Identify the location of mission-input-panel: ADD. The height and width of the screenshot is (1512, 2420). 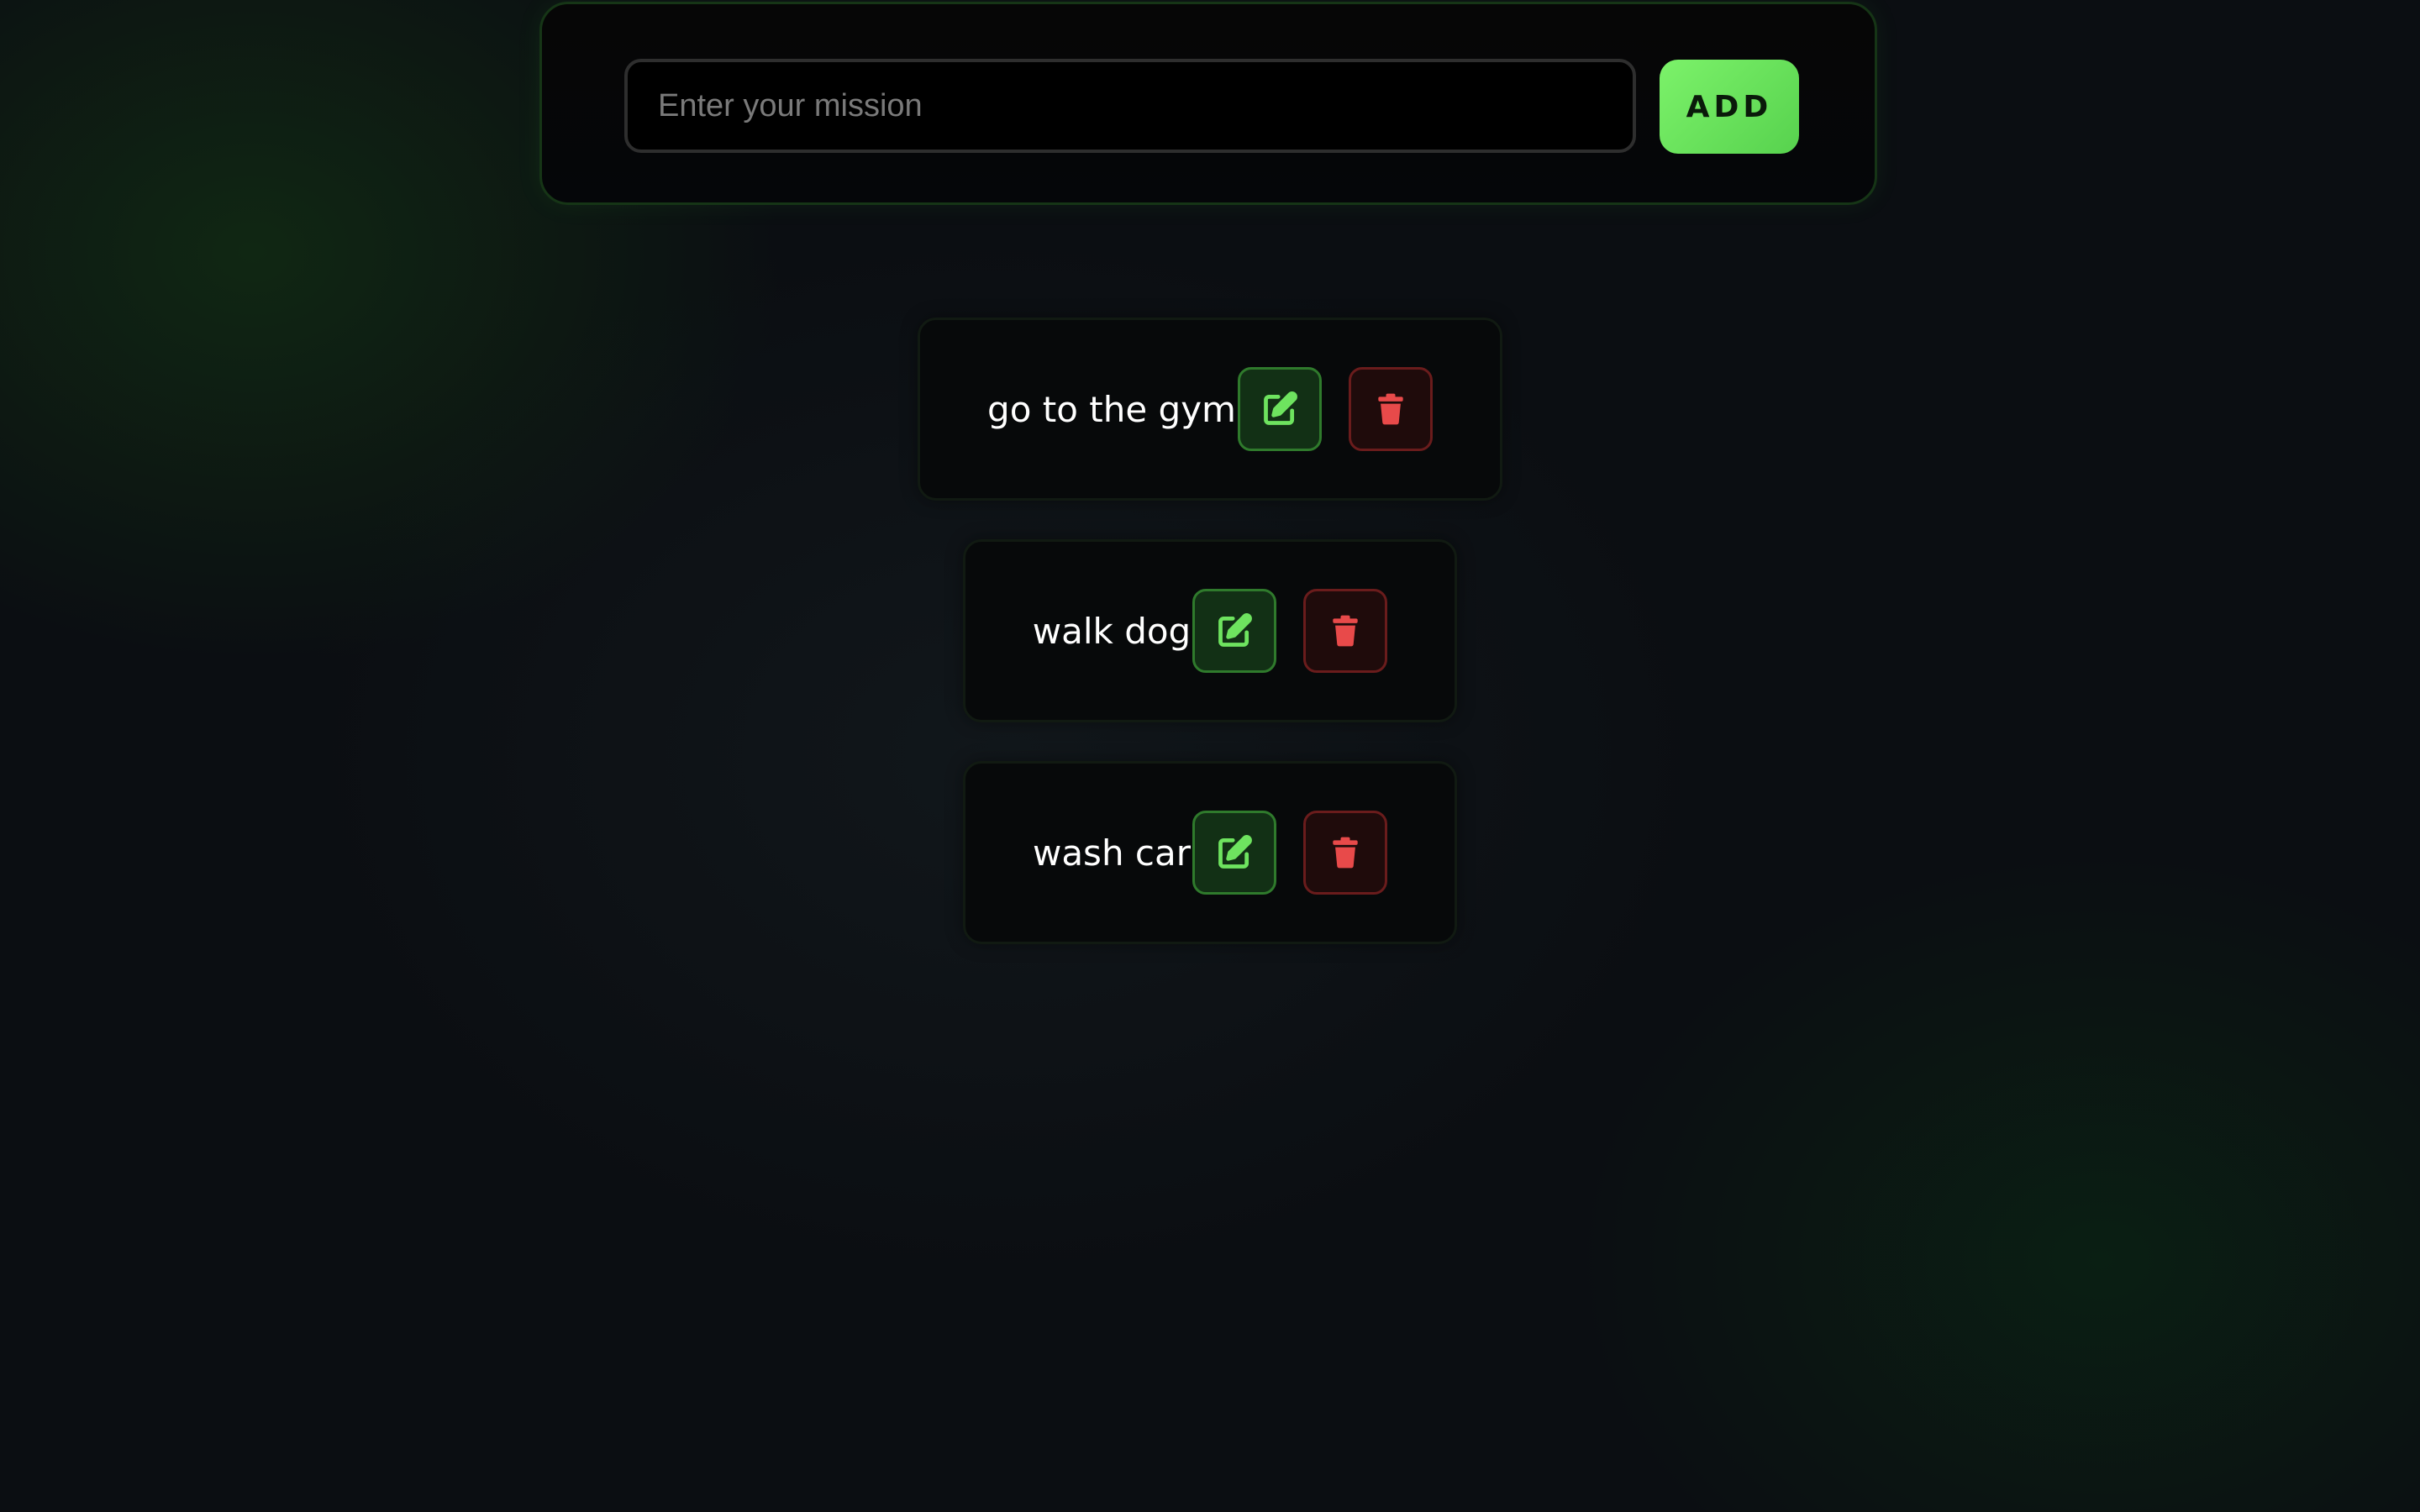
(1208, 103).